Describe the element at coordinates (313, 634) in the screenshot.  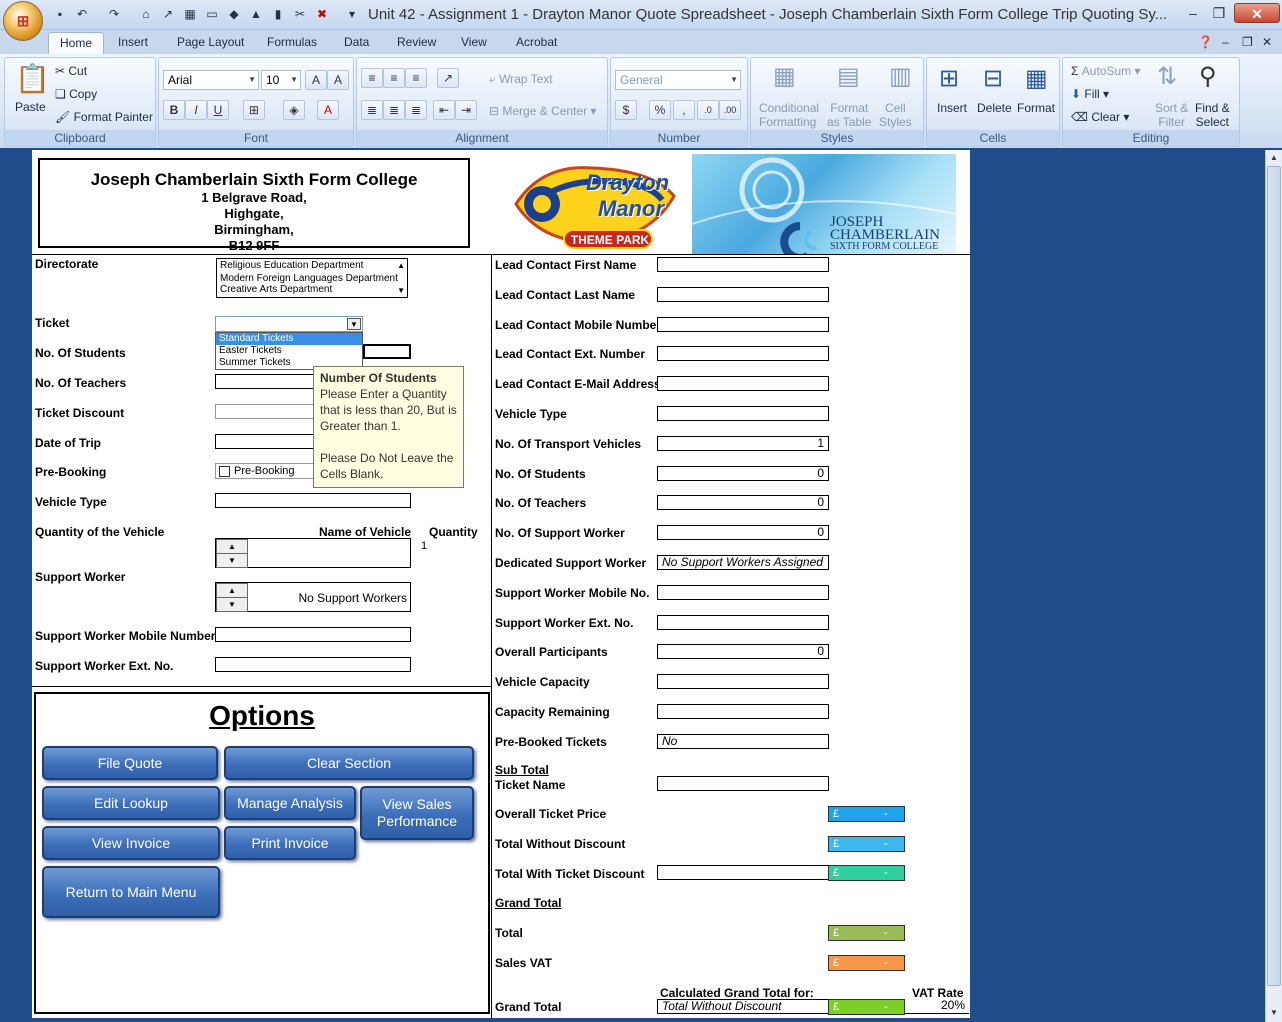
I see `sw-mobile-input` at that location.